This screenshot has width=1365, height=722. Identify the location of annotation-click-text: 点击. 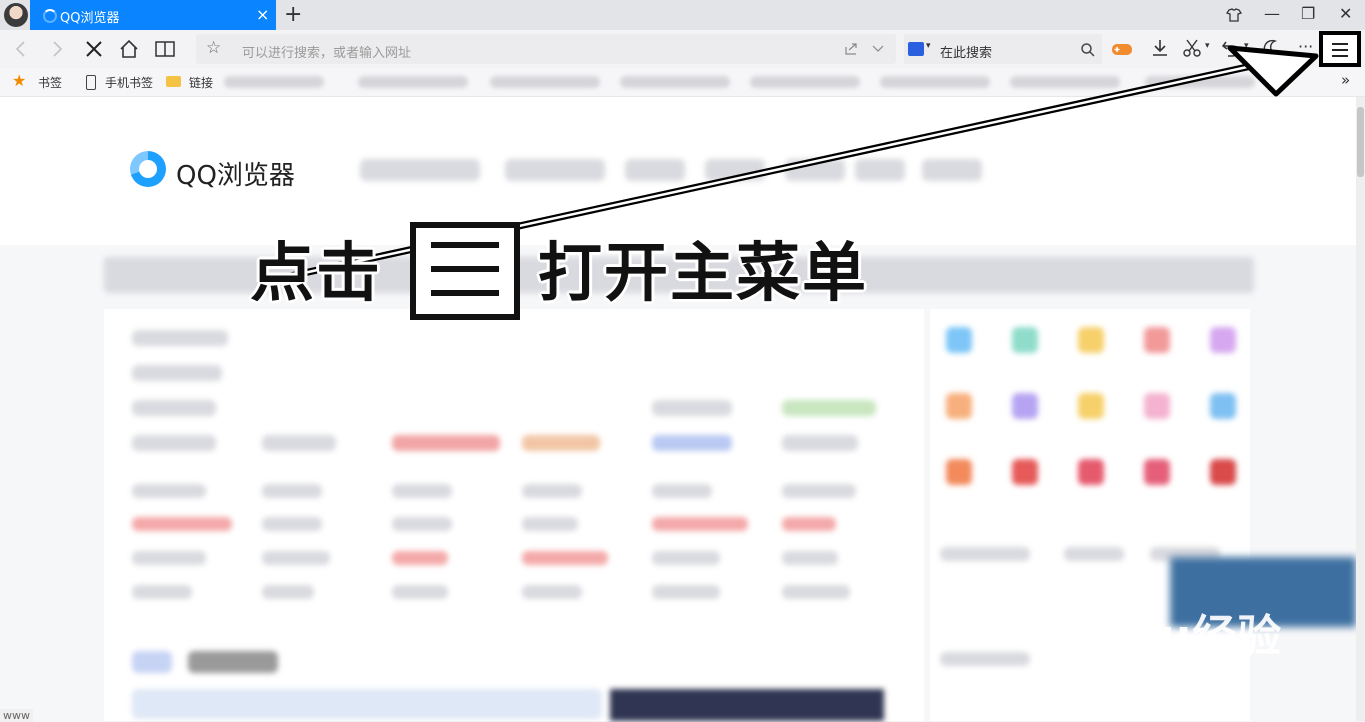
(316, 274).